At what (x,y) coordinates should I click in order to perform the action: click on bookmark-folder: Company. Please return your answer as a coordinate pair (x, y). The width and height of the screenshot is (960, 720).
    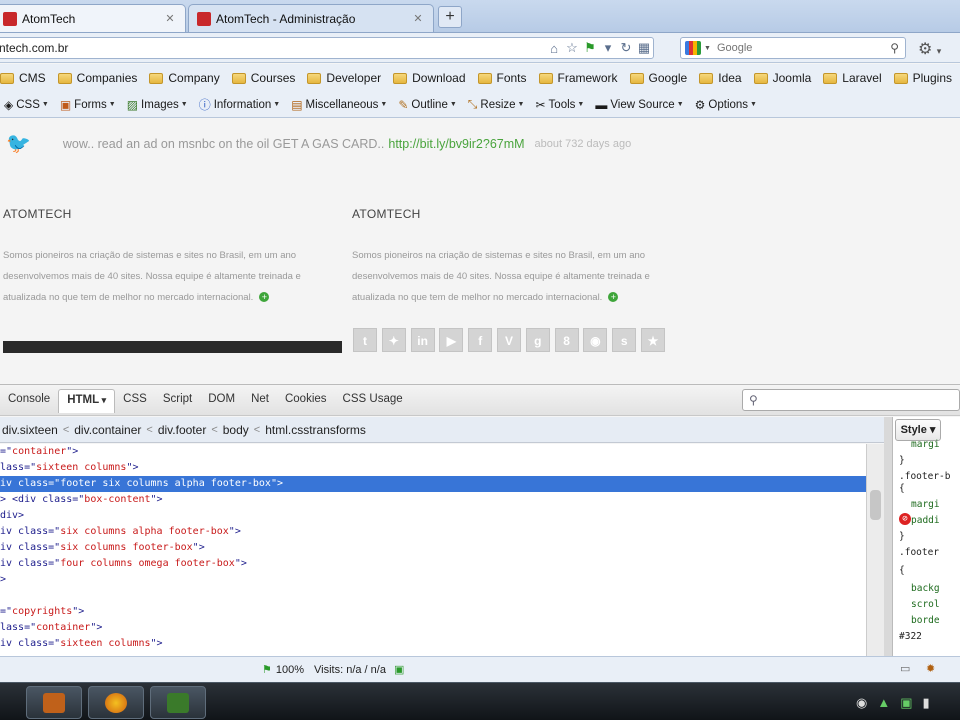
    Looking at the image, I should click on (184, 78).